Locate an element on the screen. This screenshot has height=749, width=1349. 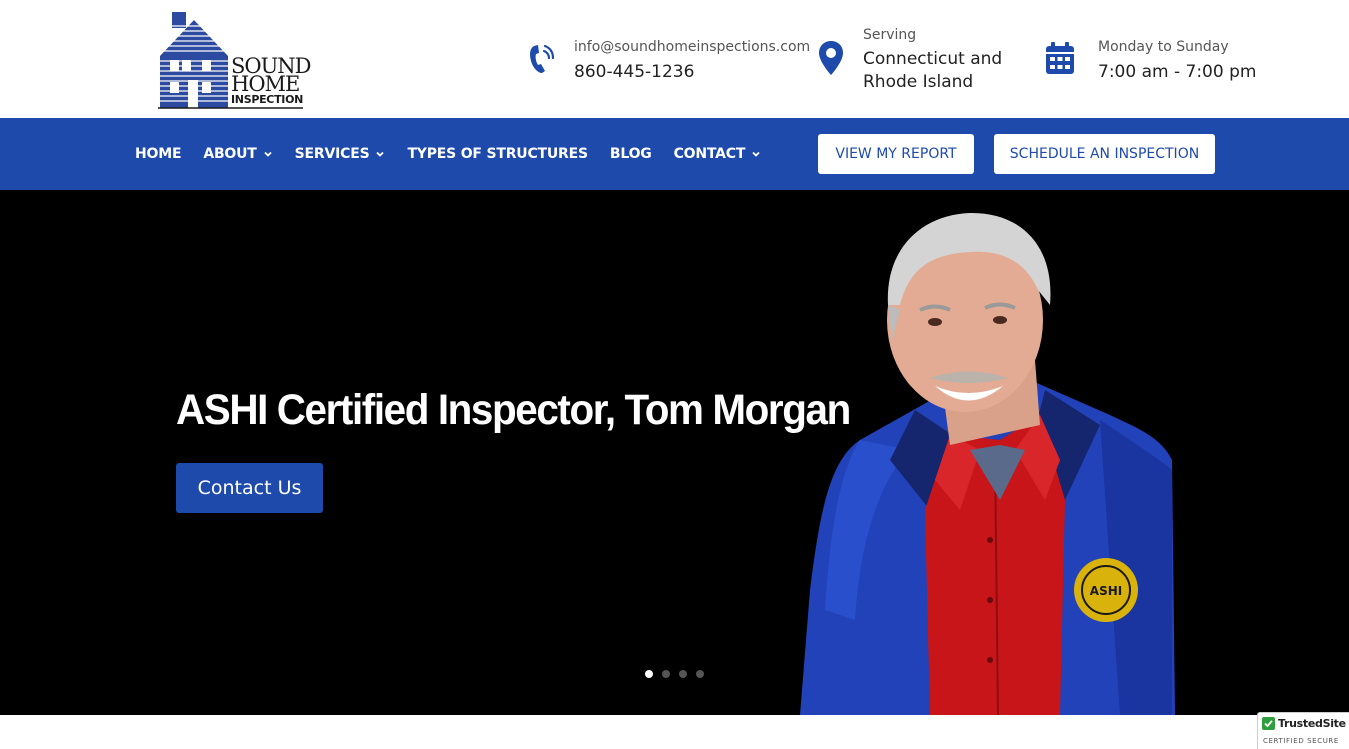
hero-title: ASHI Certified Inspector, Tom Morgan is located at coordinates (513, 410).